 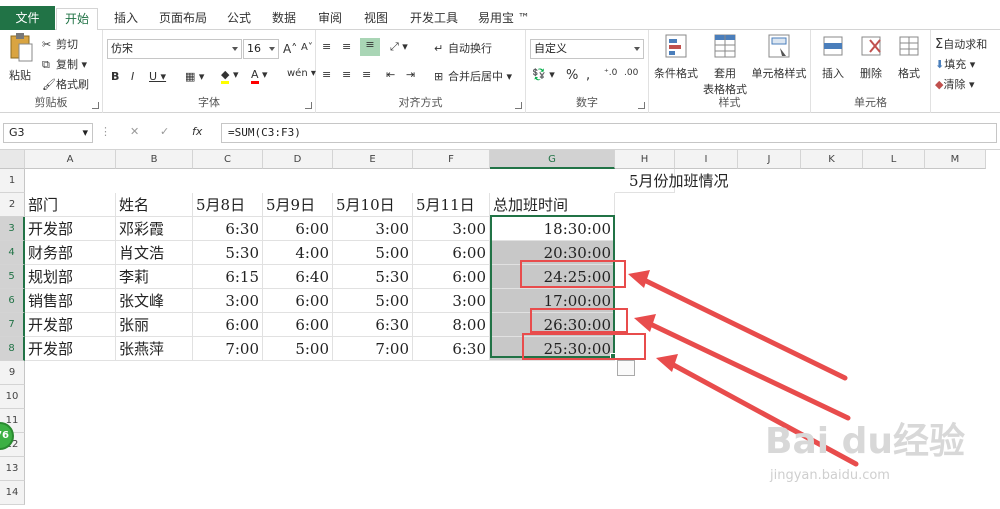 I want to click on cancel-icon: ✕, so click(x=134, y=131).